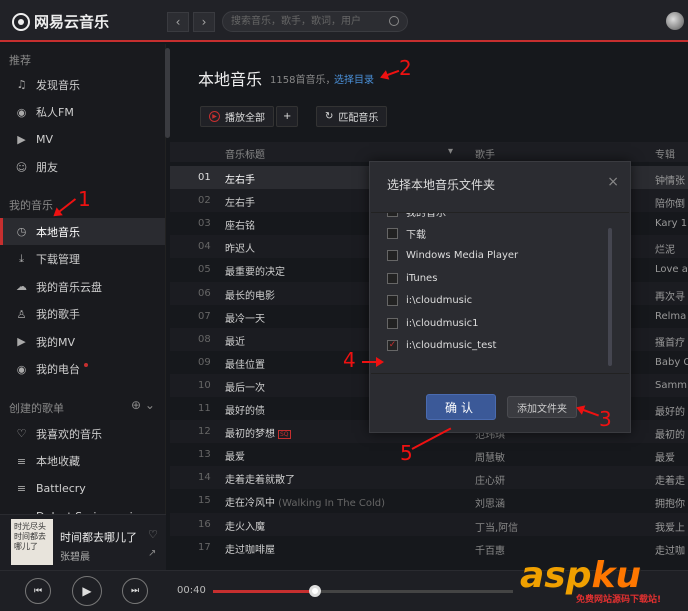 The height and width of the screenshot is (611, 688). I want to click on annotation-4: 4, so click(349, 360).